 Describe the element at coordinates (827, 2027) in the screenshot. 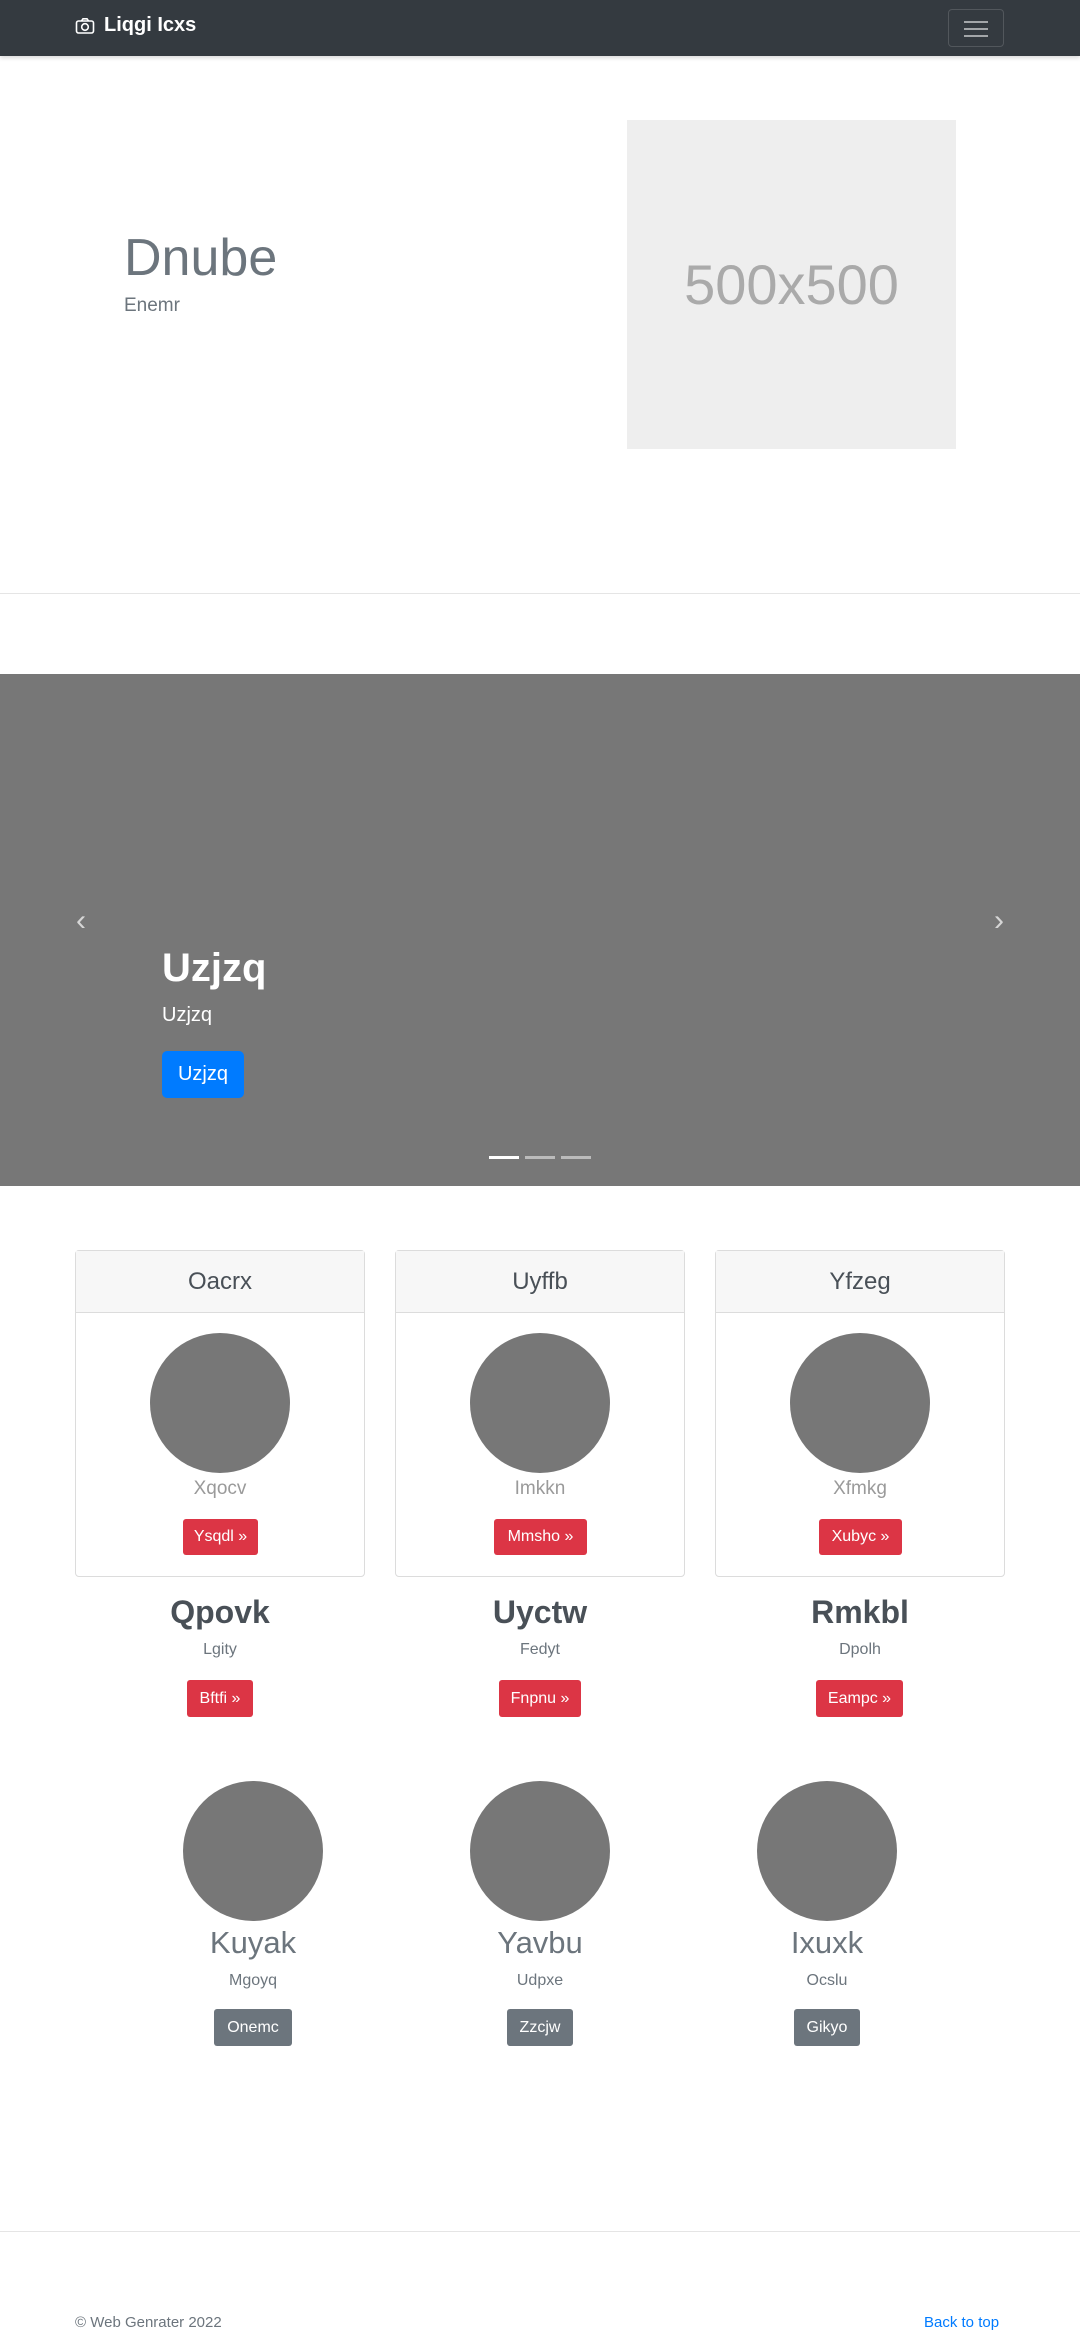

I see `feature-button: Gikyo` at that location.